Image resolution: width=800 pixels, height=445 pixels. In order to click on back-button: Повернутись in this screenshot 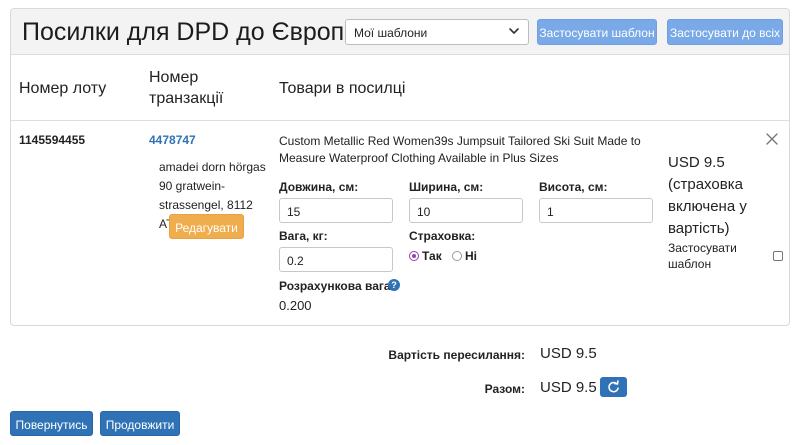, I will do `click(51, 423)`.